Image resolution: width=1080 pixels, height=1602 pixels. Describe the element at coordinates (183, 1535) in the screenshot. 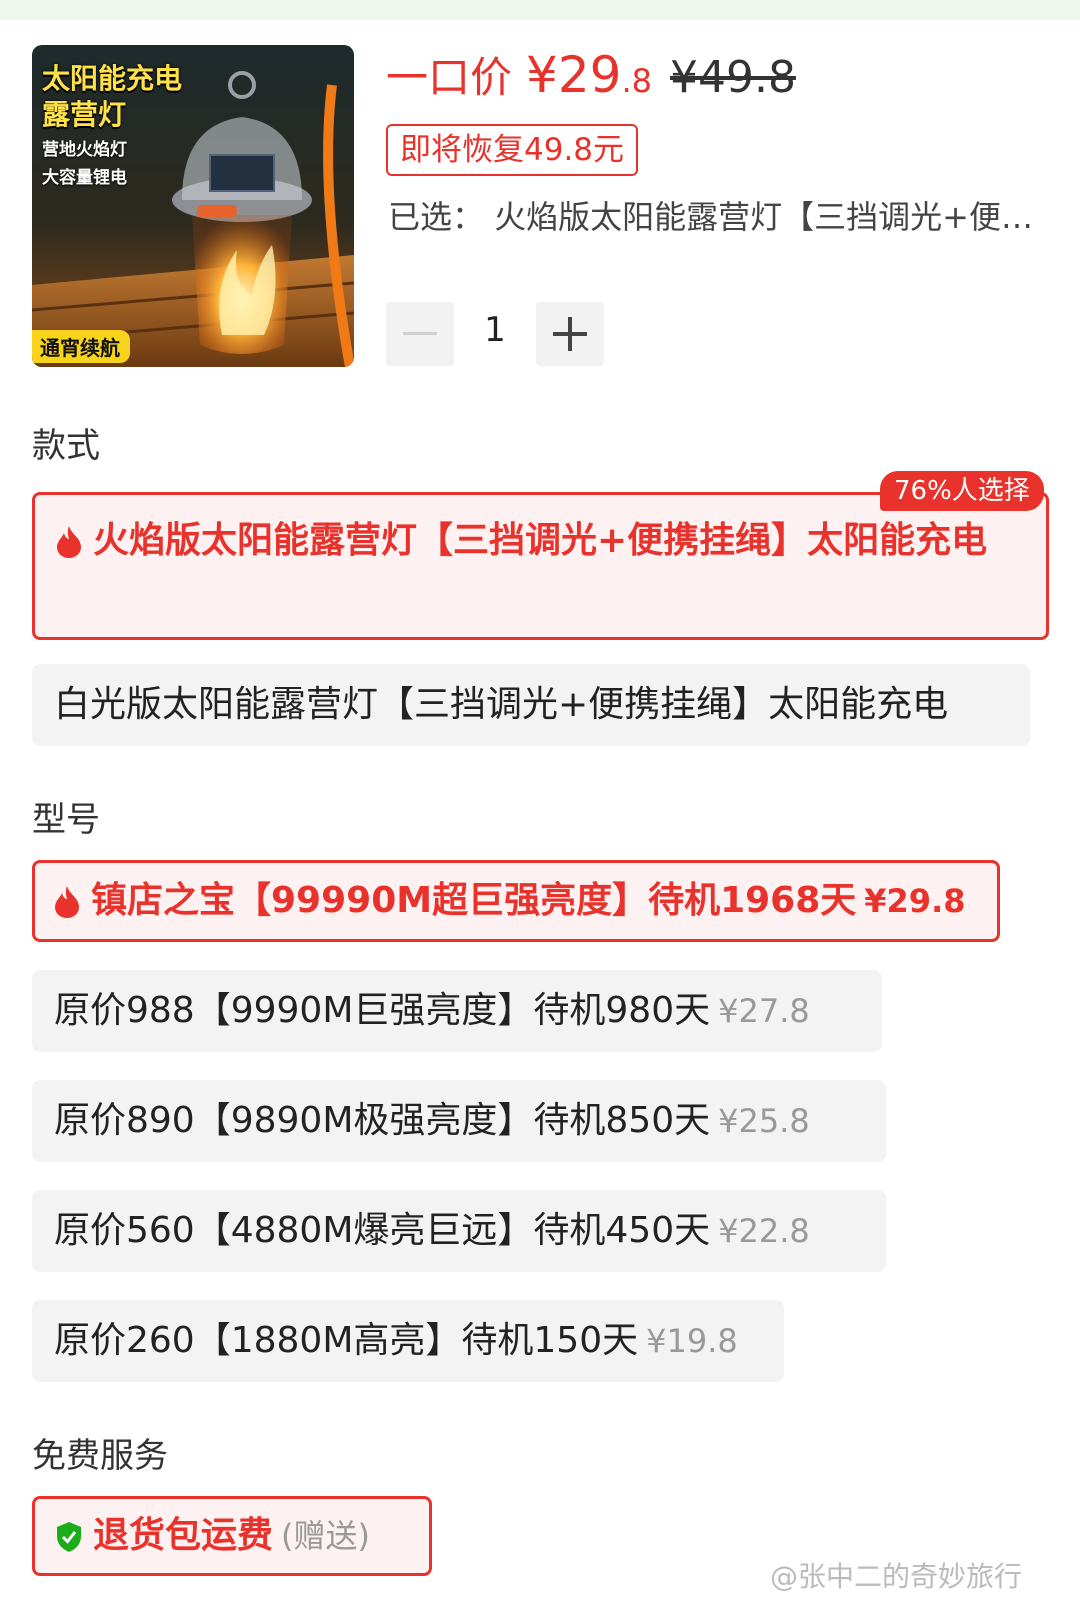

I see `service-option-label: 退货包运费` at that location.